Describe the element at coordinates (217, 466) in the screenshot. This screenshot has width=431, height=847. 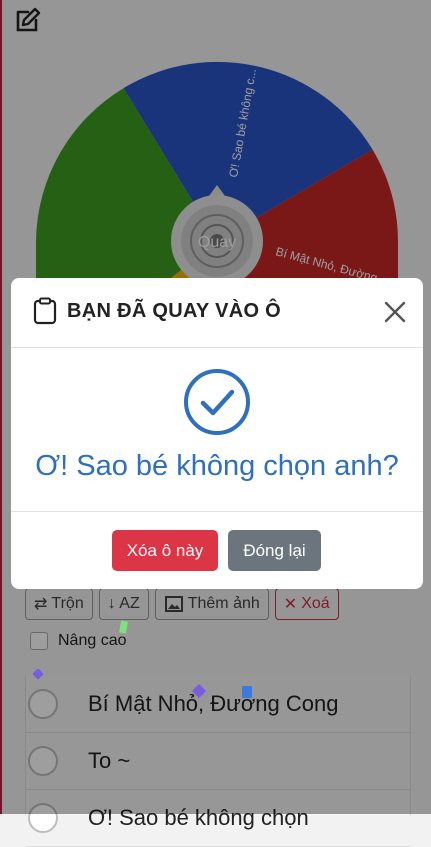
I see `result-text: Ơ! Sao bé không chọn anh?` at that location.